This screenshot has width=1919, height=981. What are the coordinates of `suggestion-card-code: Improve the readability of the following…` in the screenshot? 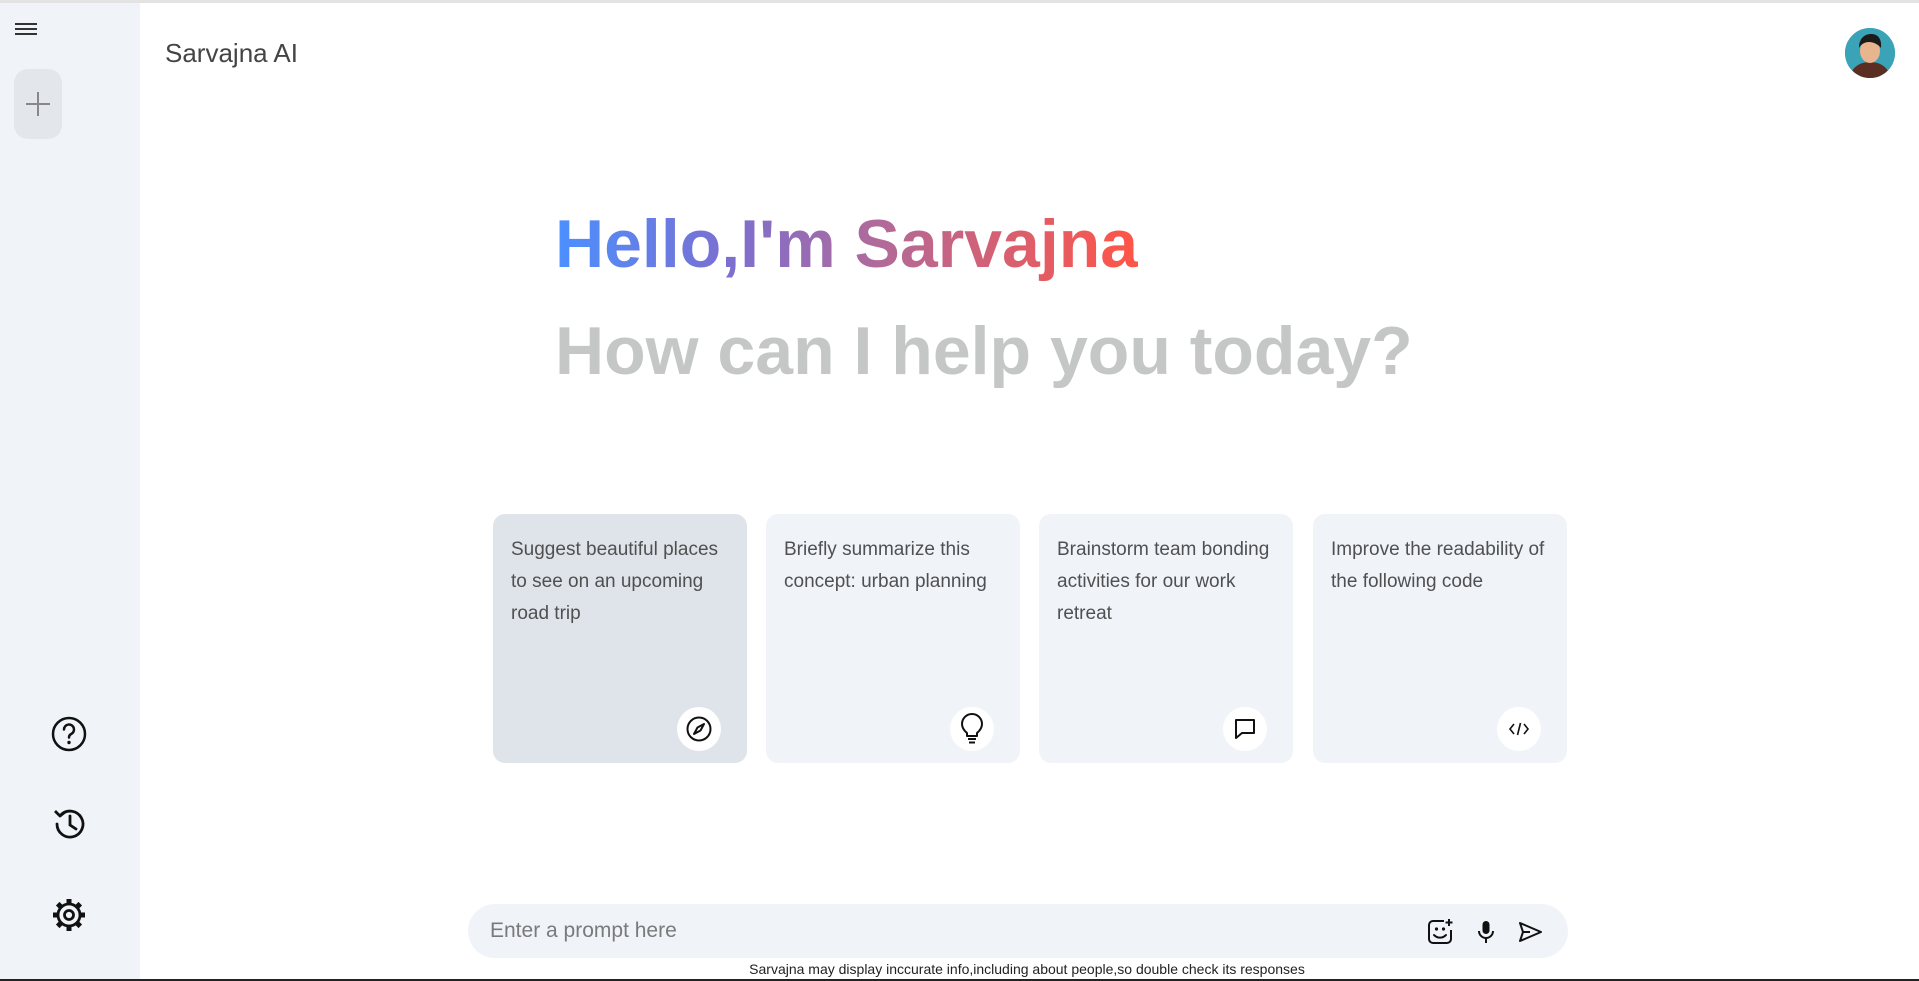 It's located at (1440, 638).